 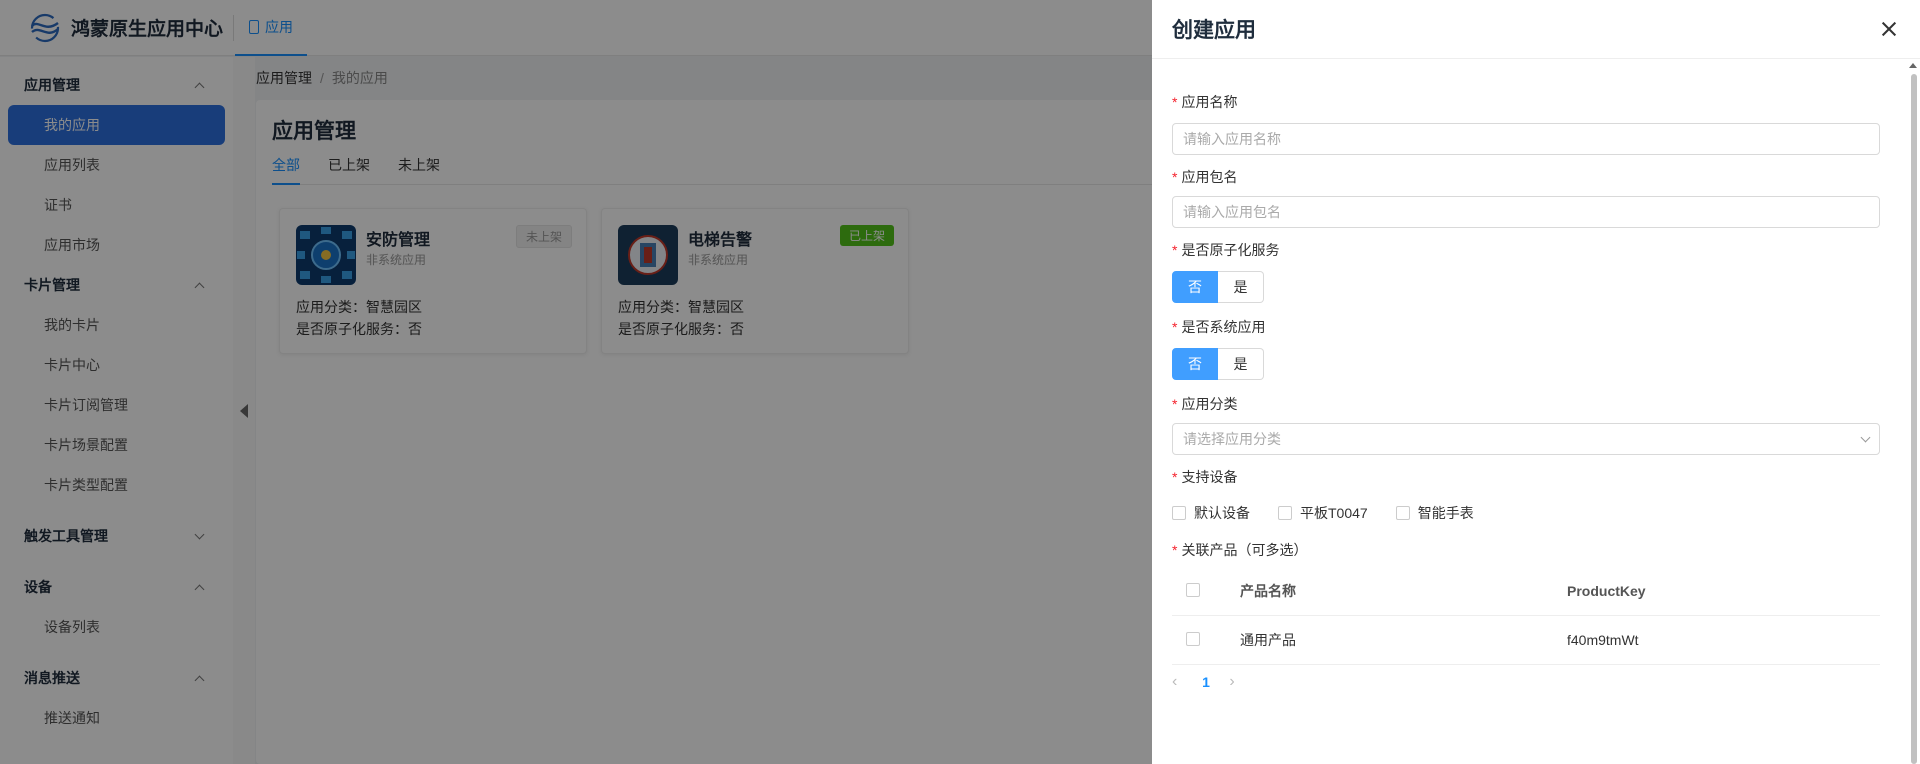 I want to click on product-name: 通用产品, so click(x=1268, y=640).